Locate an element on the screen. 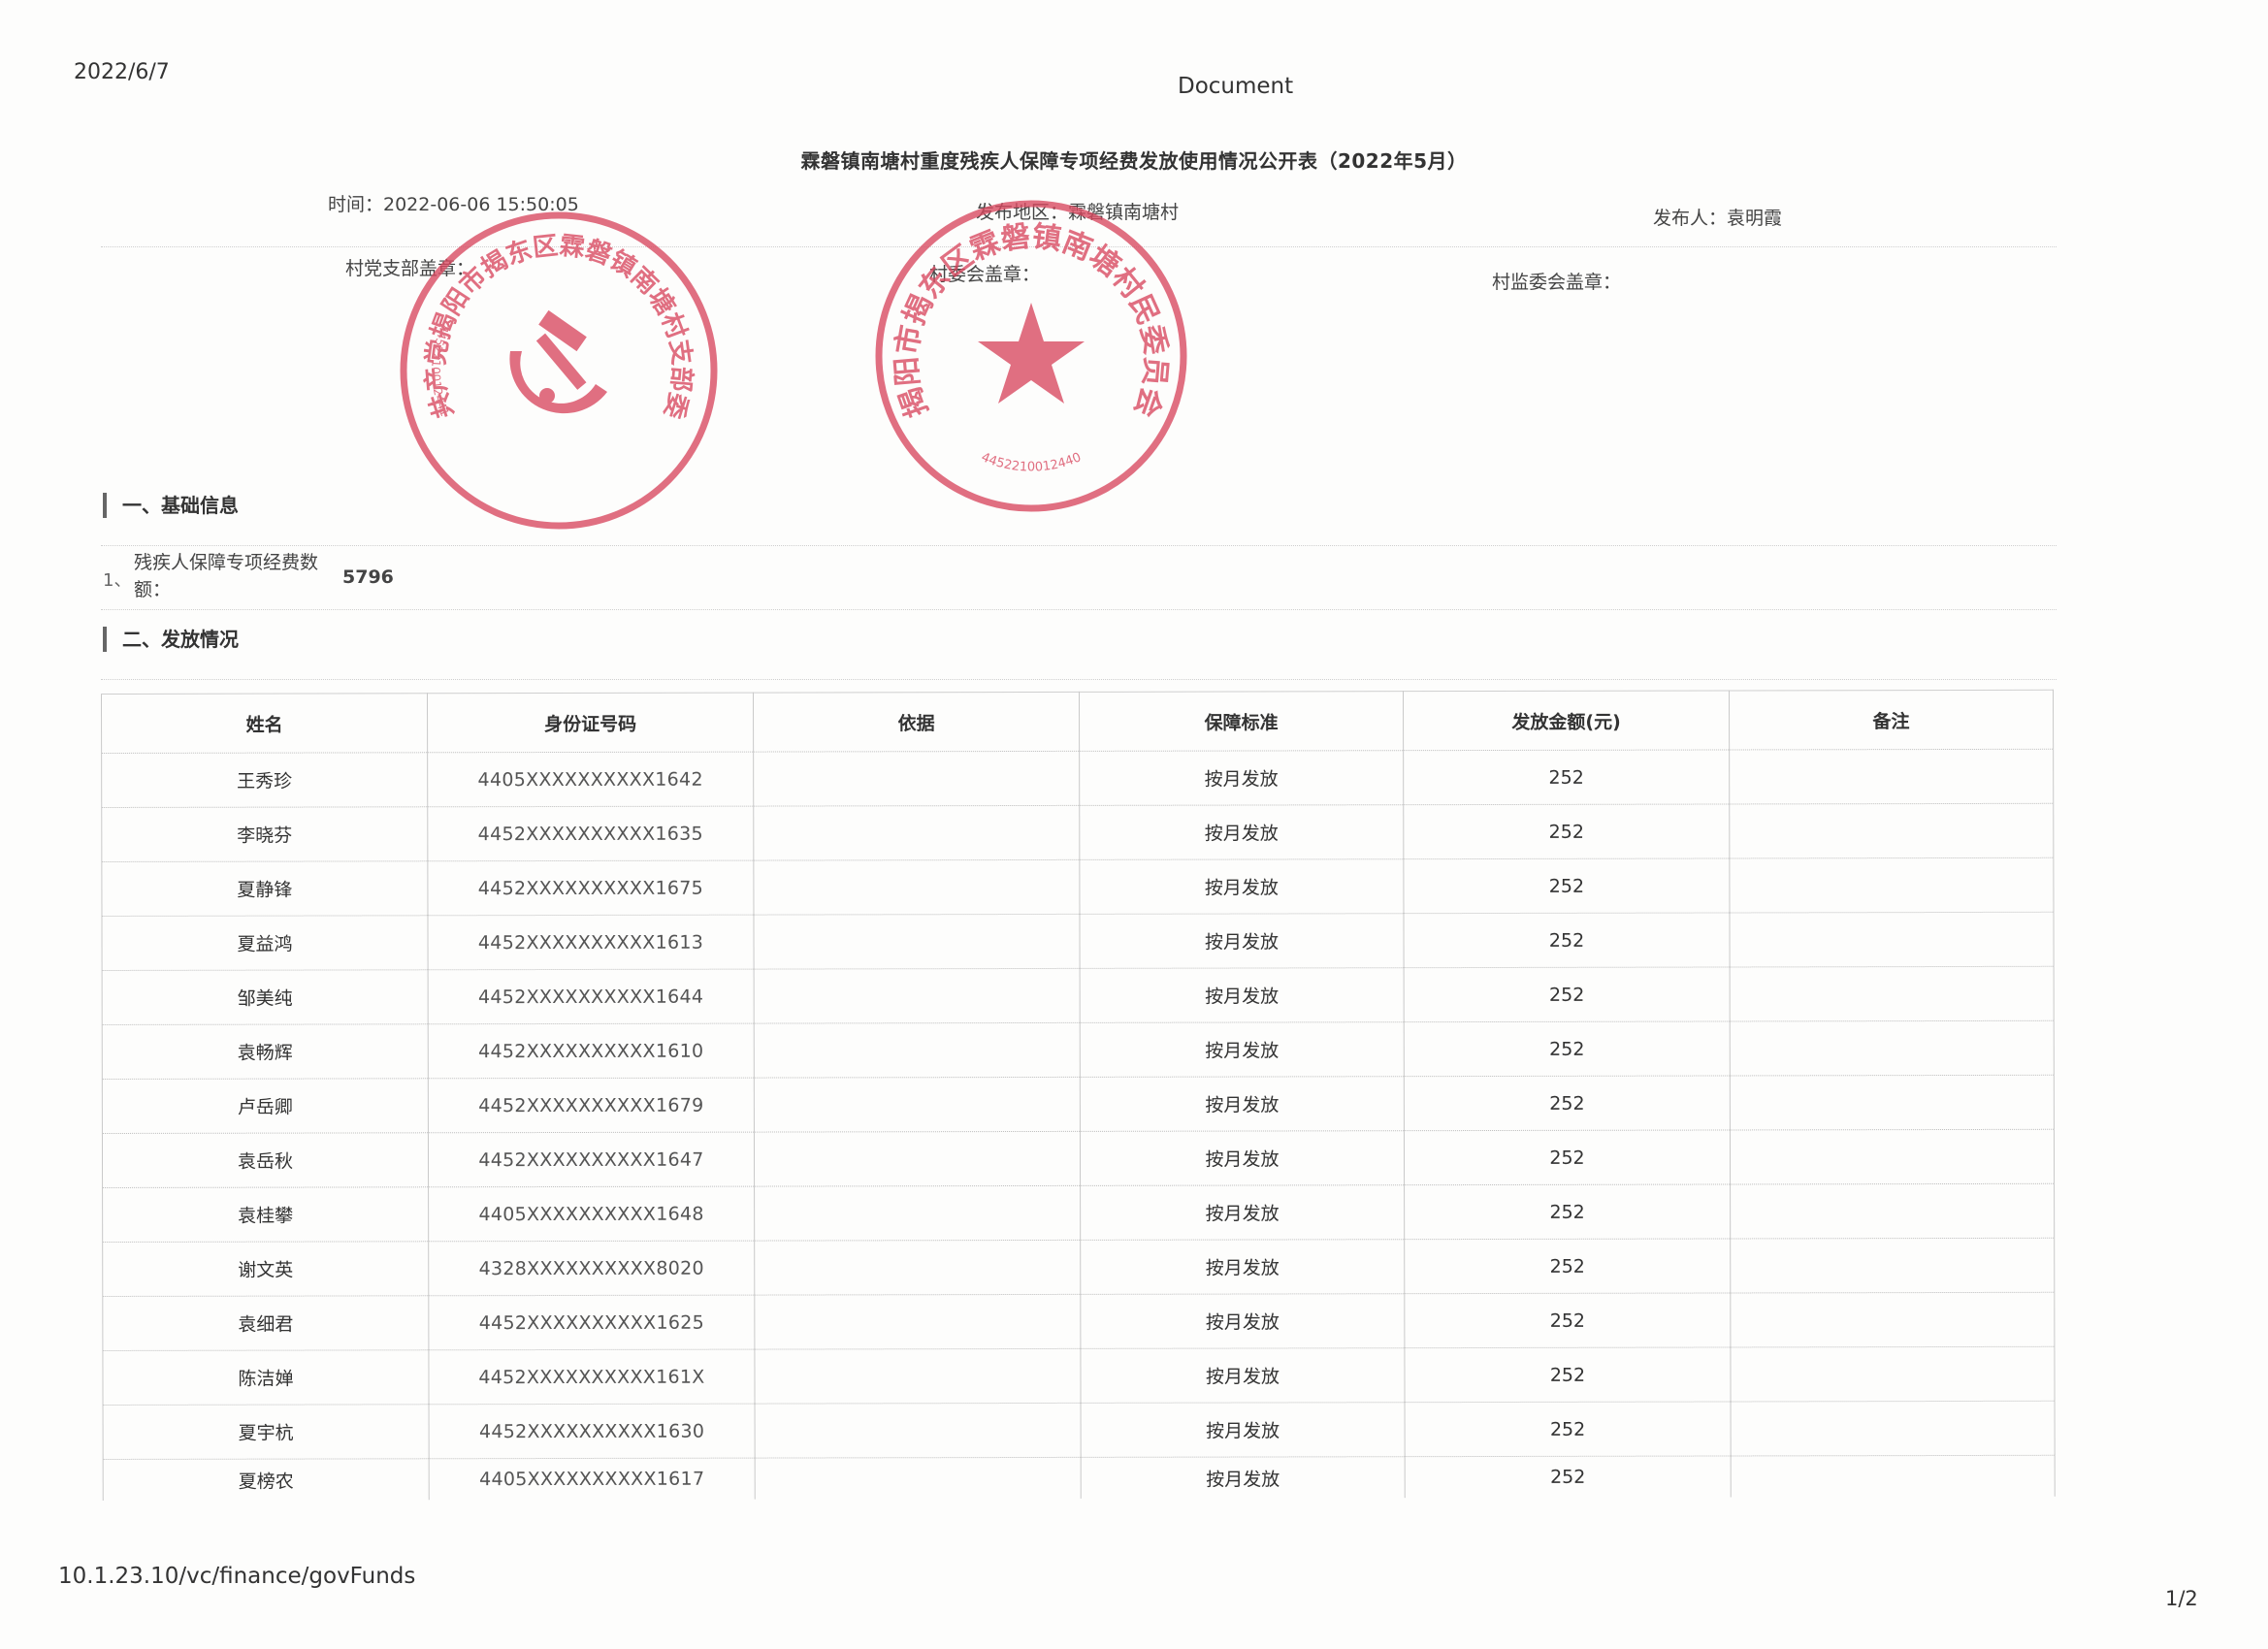 This screenshot has height=1649, width=2268. table-row: 邹美纯 4452XXXXXXXXXX1644 按月发放 252 is located at coordinates (1078, 995).